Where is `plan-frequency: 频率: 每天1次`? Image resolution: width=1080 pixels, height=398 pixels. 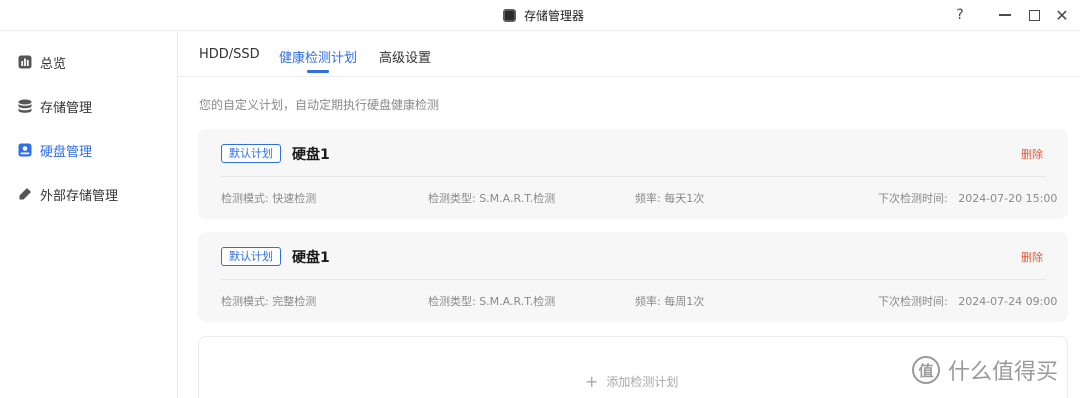 plan-frequency: 频率: 每天1次 is located at coordinates (670, 198).